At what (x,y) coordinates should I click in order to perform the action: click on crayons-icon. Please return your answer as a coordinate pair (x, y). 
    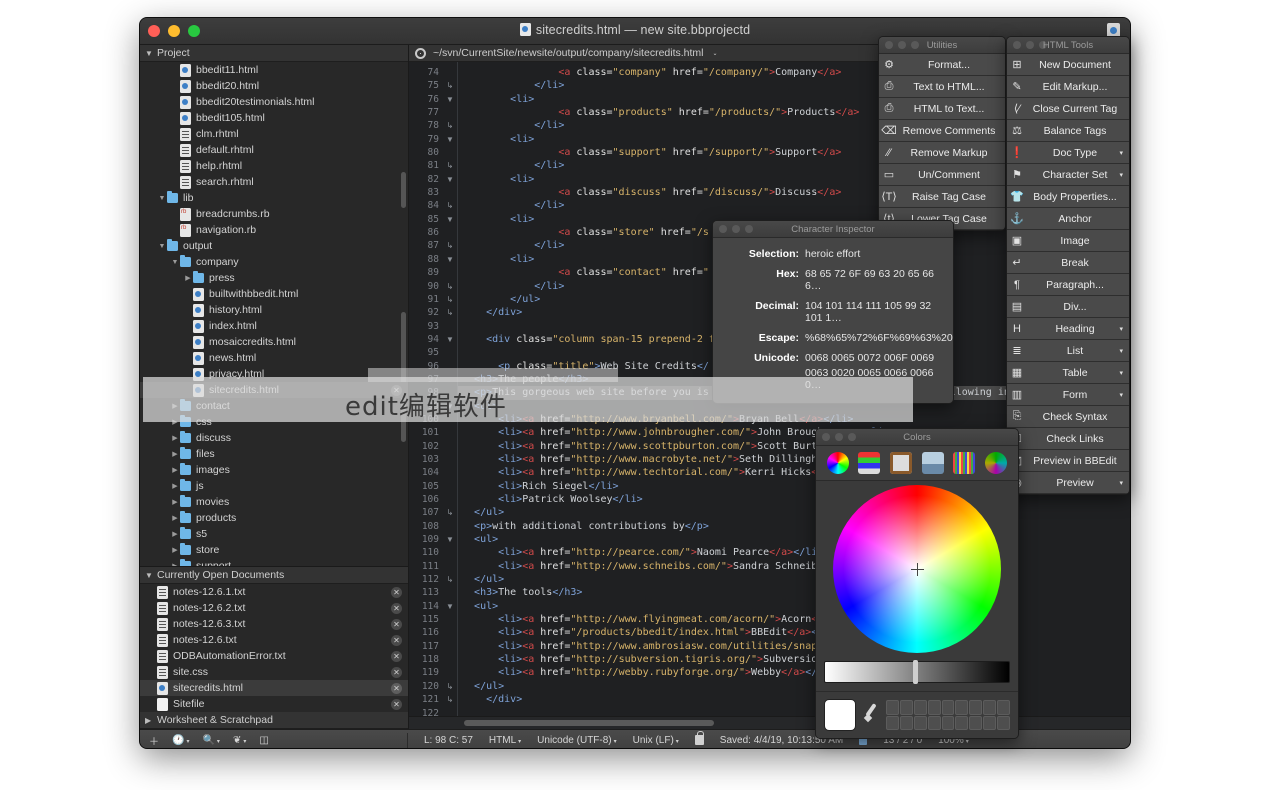
    Looking at the image, I should click on (964, 463).